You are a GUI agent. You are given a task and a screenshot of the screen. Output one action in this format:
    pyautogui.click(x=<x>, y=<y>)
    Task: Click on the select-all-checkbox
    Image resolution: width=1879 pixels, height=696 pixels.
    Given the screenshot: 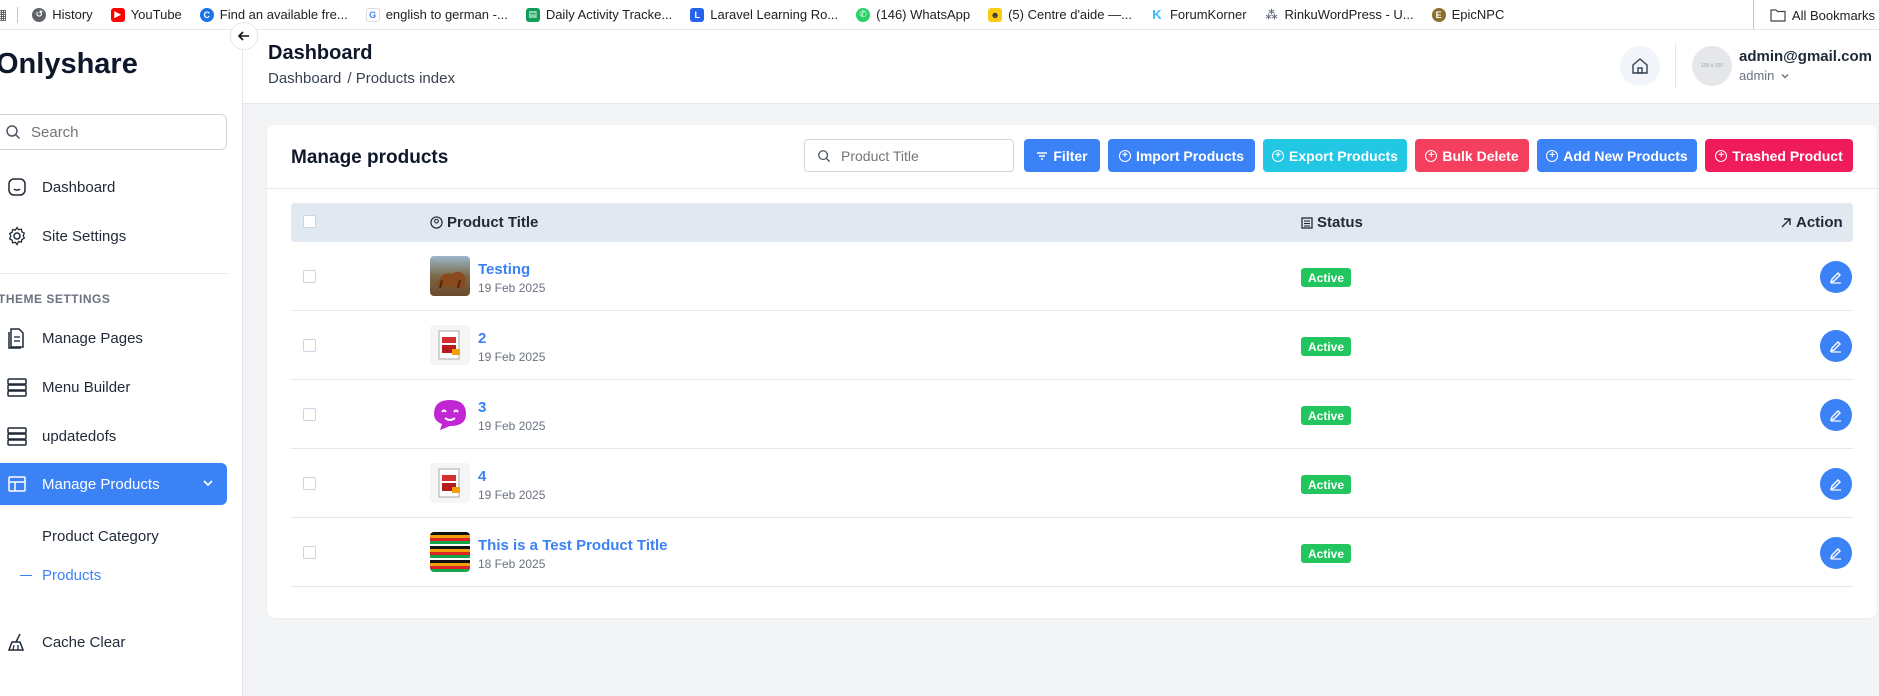 What is the action you would take?
    pyautogui.click(x=309, y=221)
    